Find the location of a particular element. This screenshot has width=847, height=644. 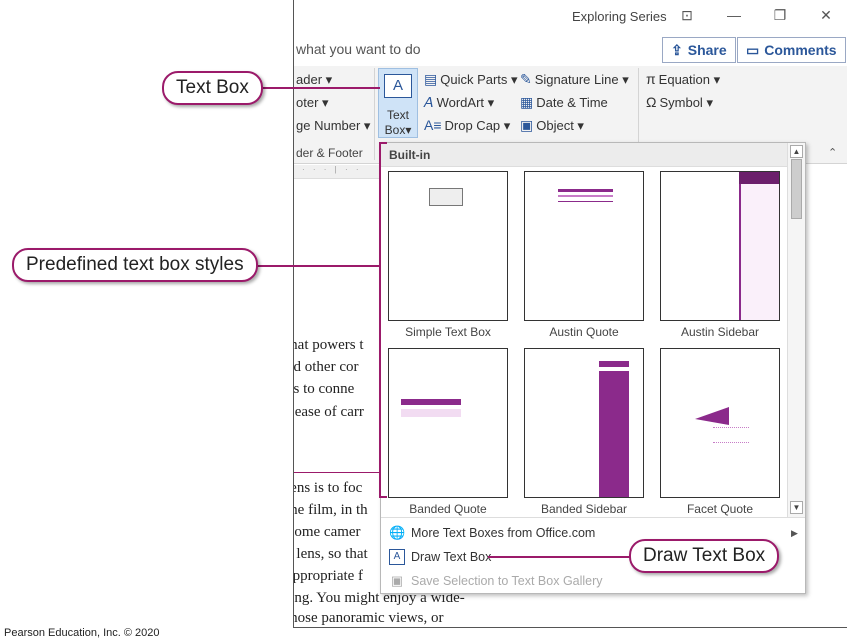

callout-predefined-styles: Predefined text box styles is located at coordinates (135, 265).